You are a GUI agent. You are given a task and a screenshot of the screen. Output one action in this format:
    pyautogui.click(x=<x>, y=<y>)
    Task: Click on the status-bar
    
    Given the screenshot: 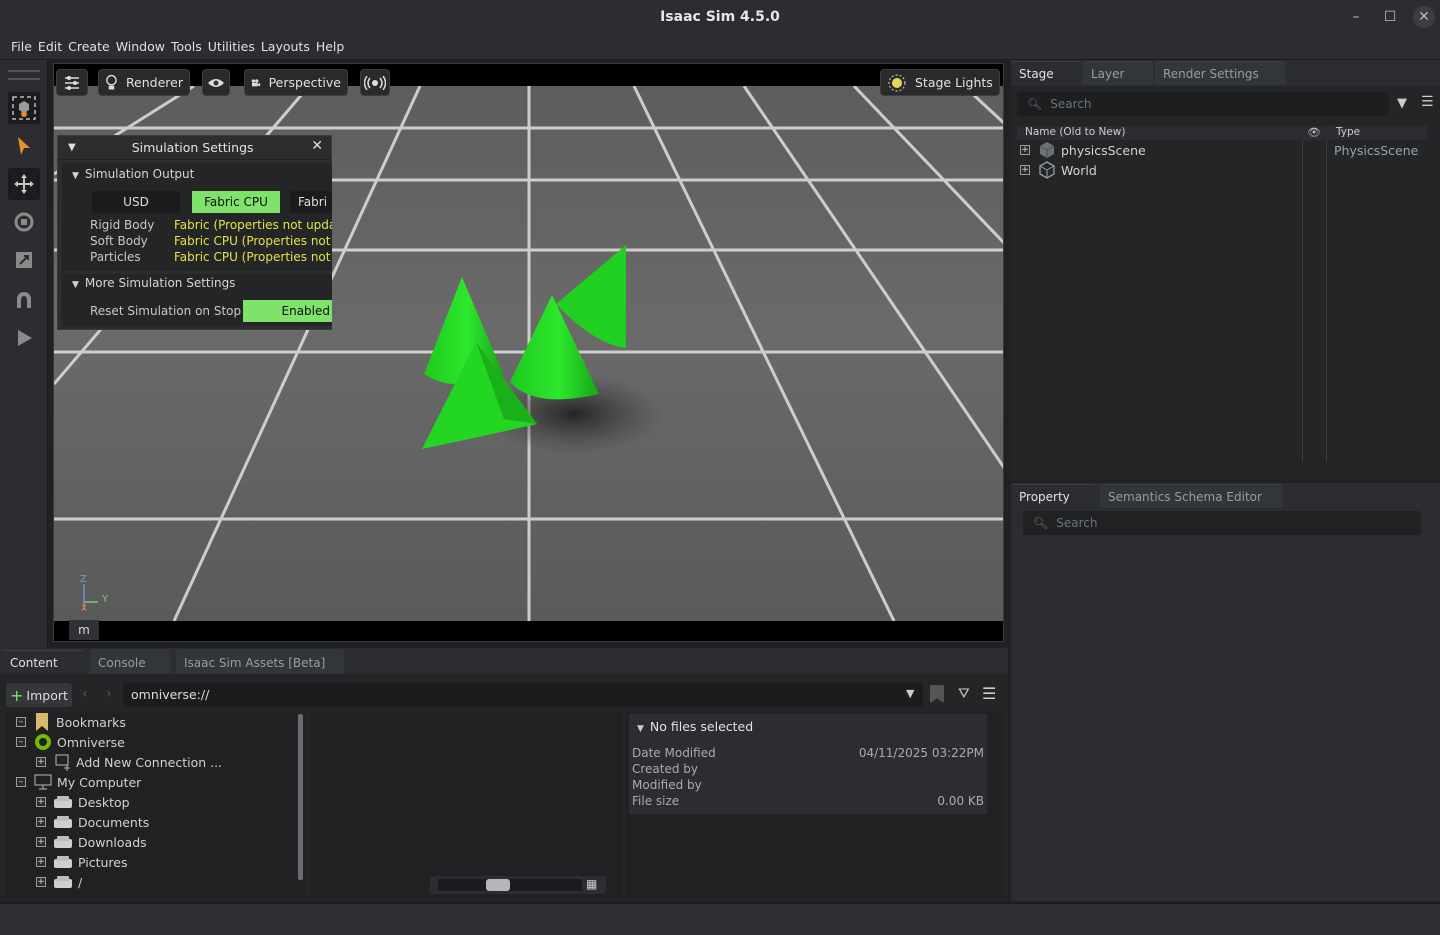 What is the action you would take?
    pyautogui.click(x=720, y=919)
    